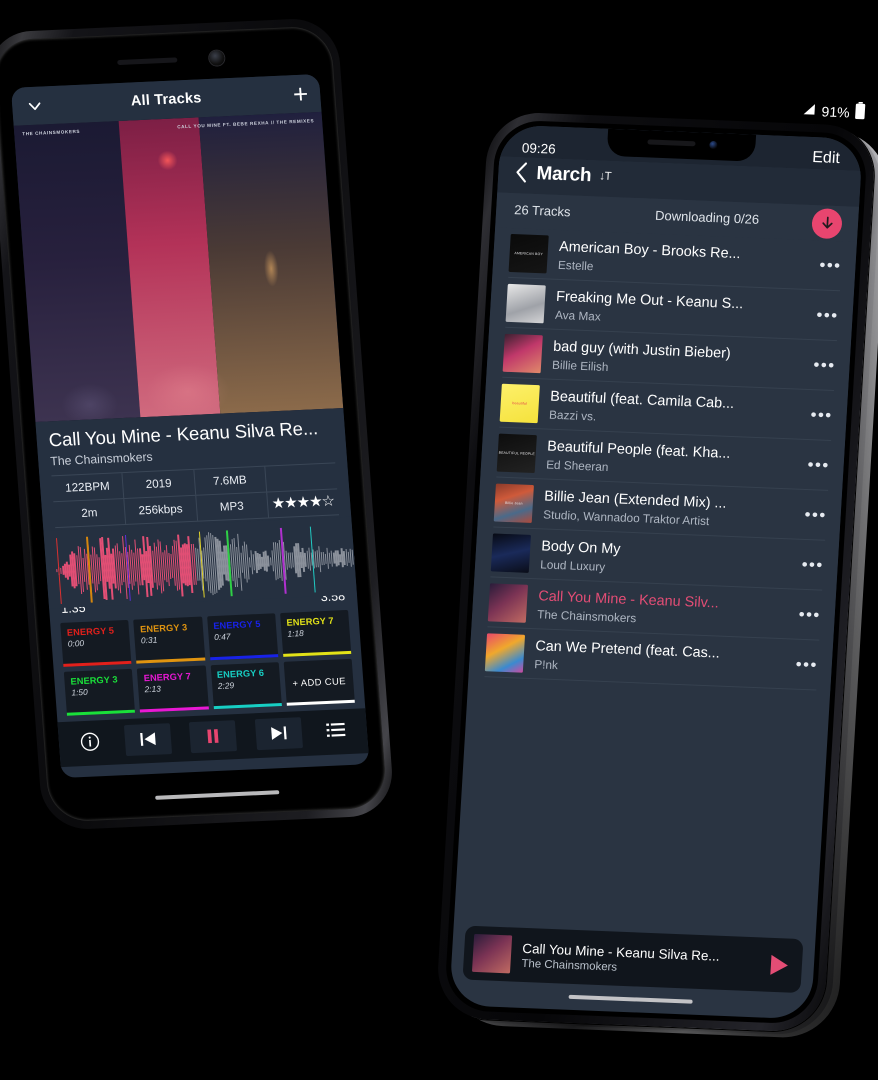 The height and width of the screenshot is (1080, 878). I want to click on plus-icon: +, so click(300, 93).